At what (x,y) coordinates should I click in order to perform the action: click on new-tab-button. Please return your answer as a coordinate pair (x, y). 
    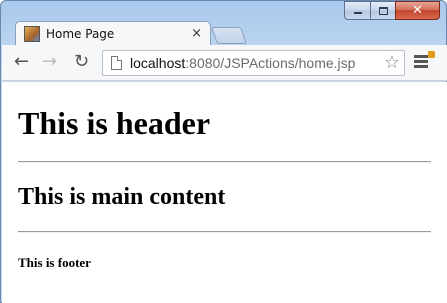
    Looking at the image, I should click on (229, 35).